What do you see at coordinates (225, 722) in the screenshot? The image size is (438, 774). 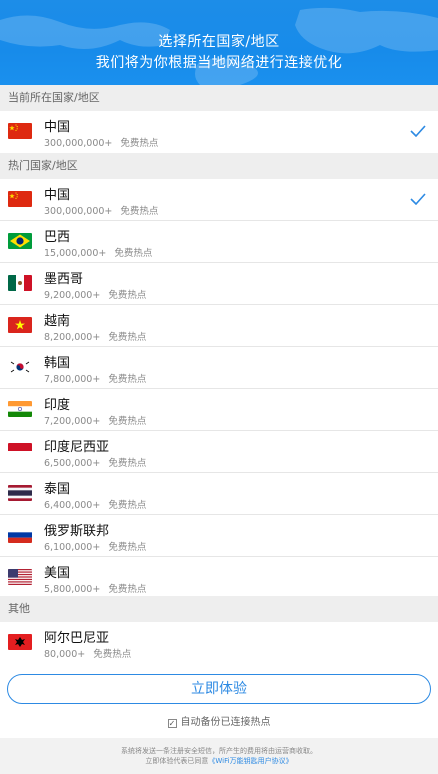 I see `auto-backup-label: 自动备份已连接热点` at bounding box center [225, 722].